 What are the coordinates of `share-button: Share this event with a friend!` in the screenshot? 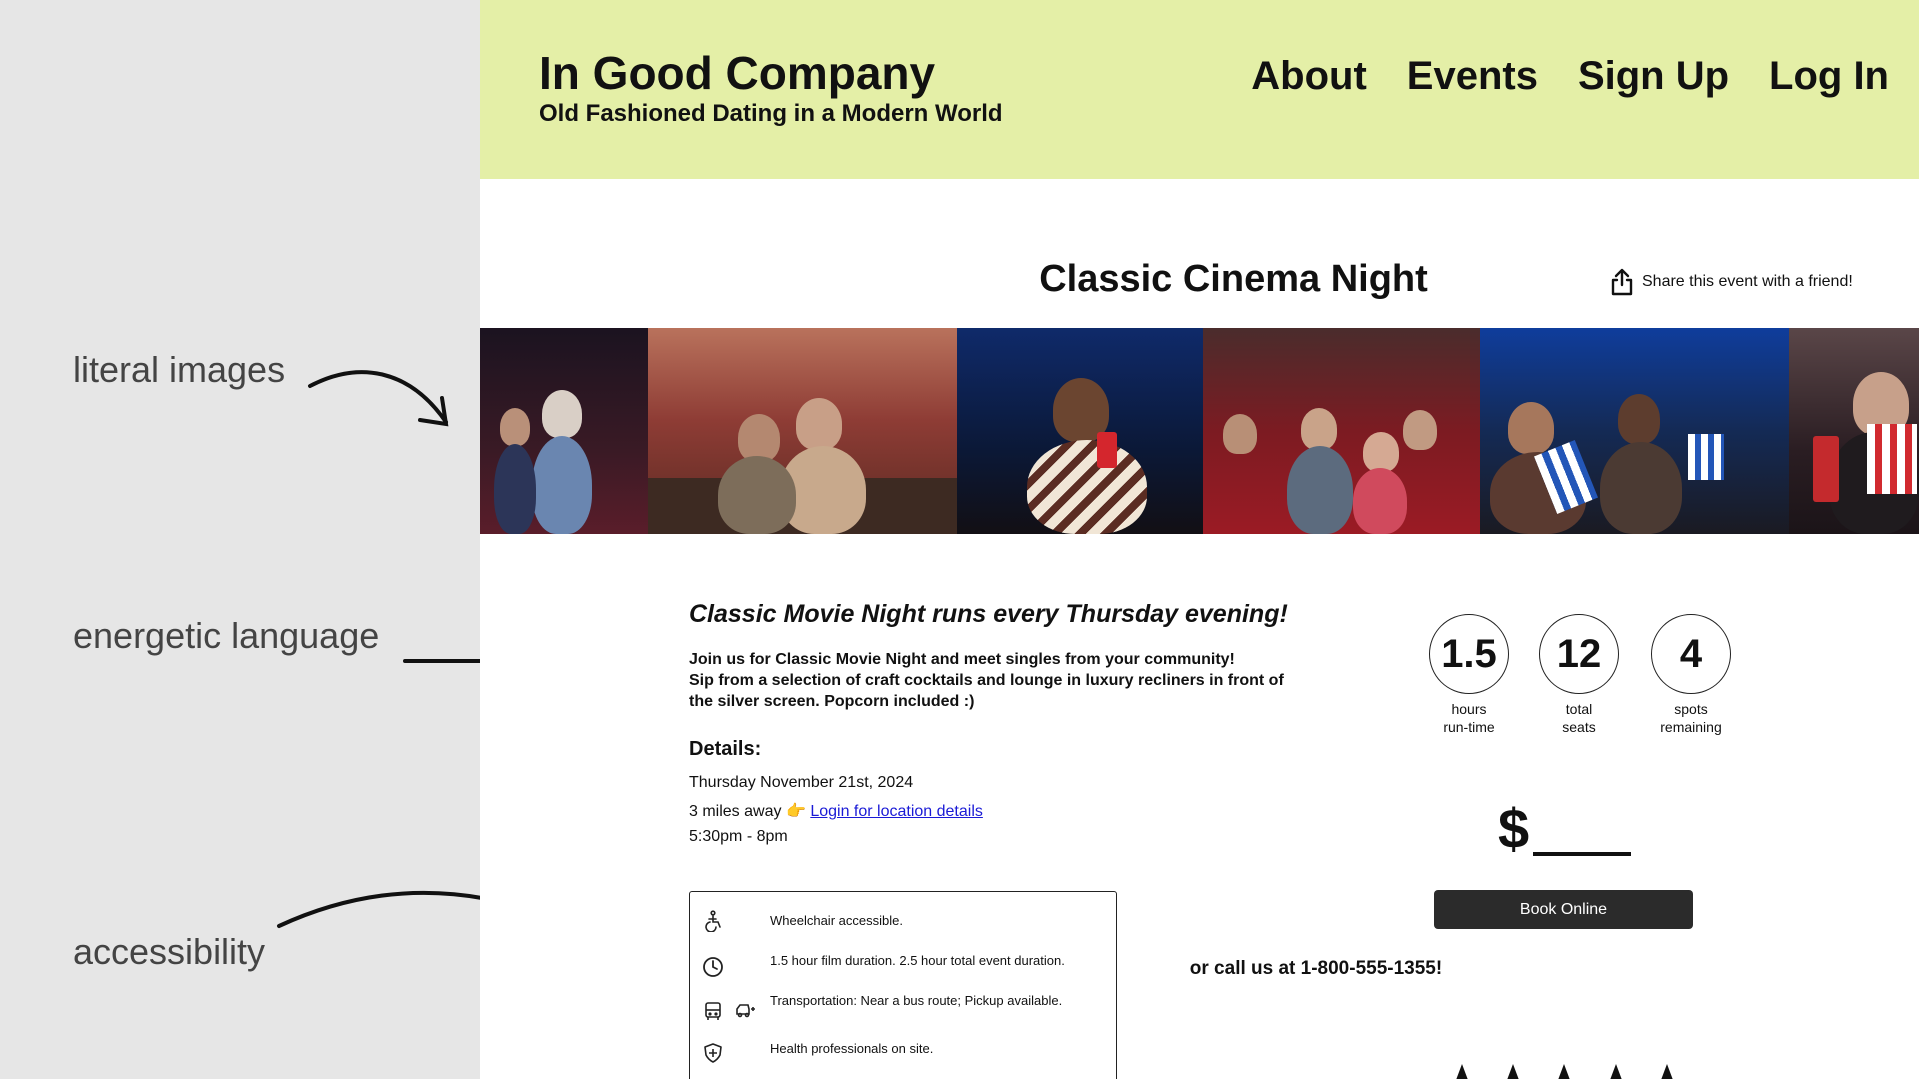 It's located at (1731, 282).